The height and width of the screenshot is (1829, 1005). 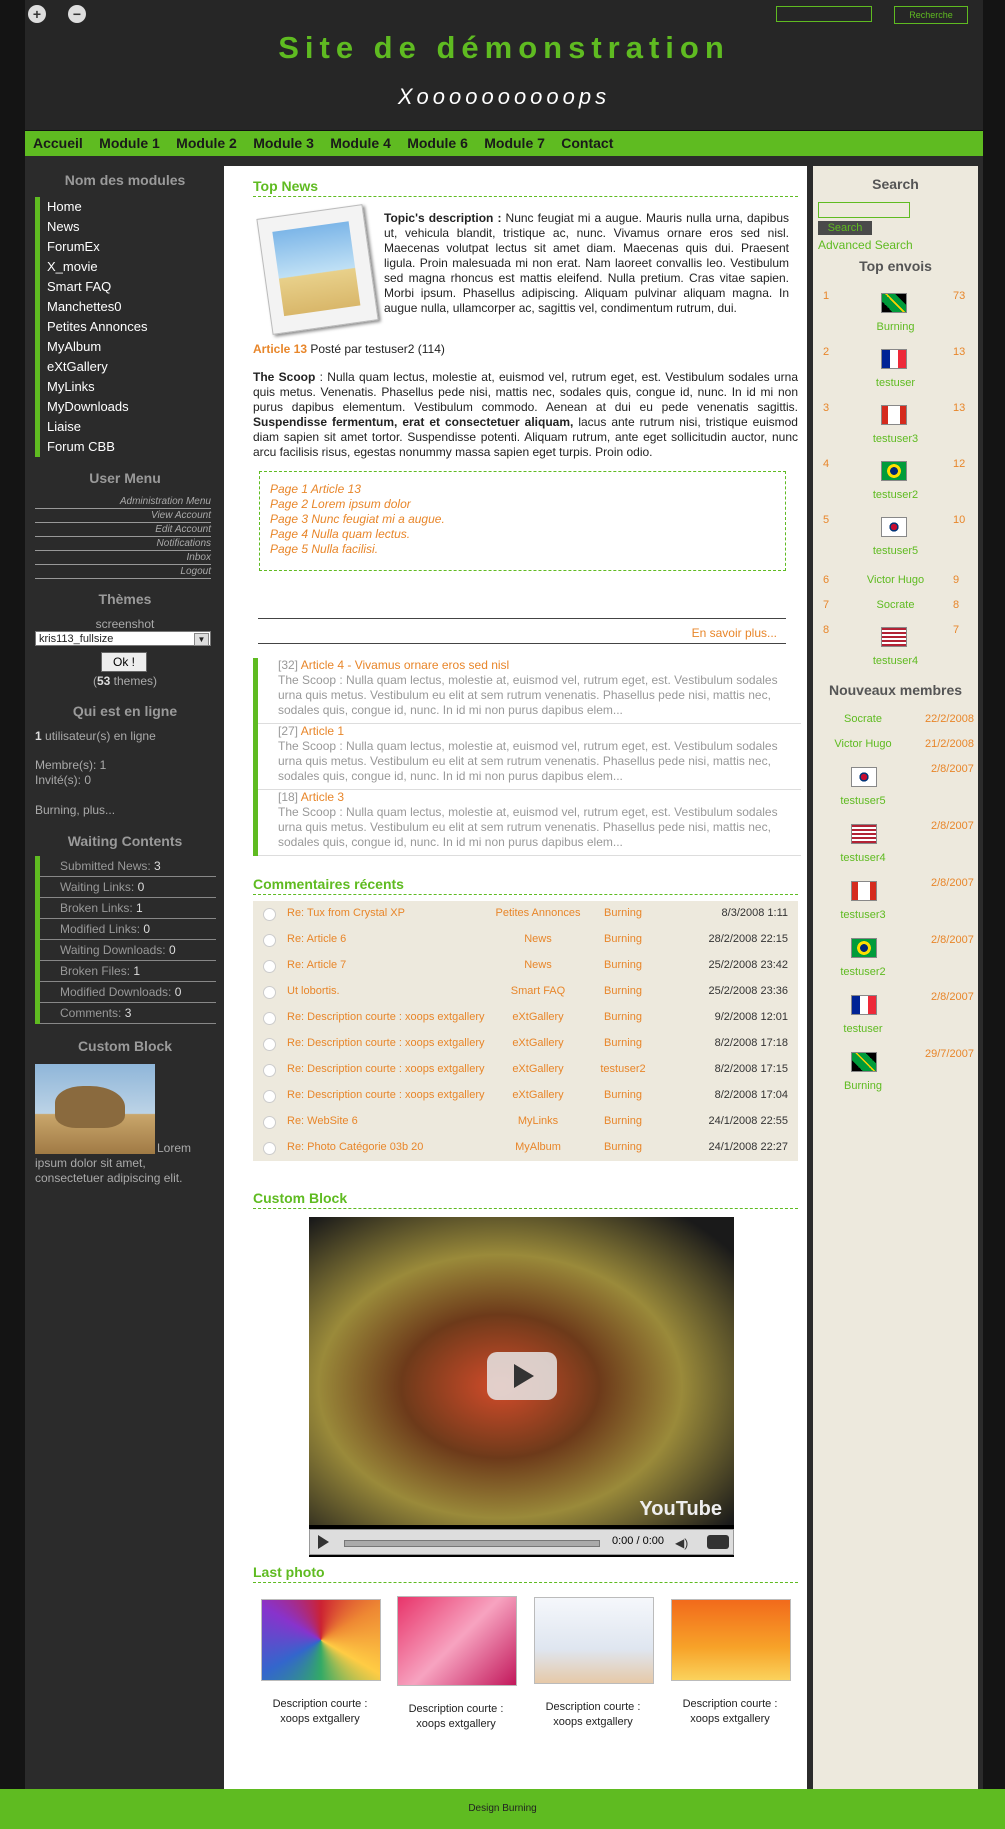 I want to click on top-user-name: testuser4, so click(x=895, y=661).